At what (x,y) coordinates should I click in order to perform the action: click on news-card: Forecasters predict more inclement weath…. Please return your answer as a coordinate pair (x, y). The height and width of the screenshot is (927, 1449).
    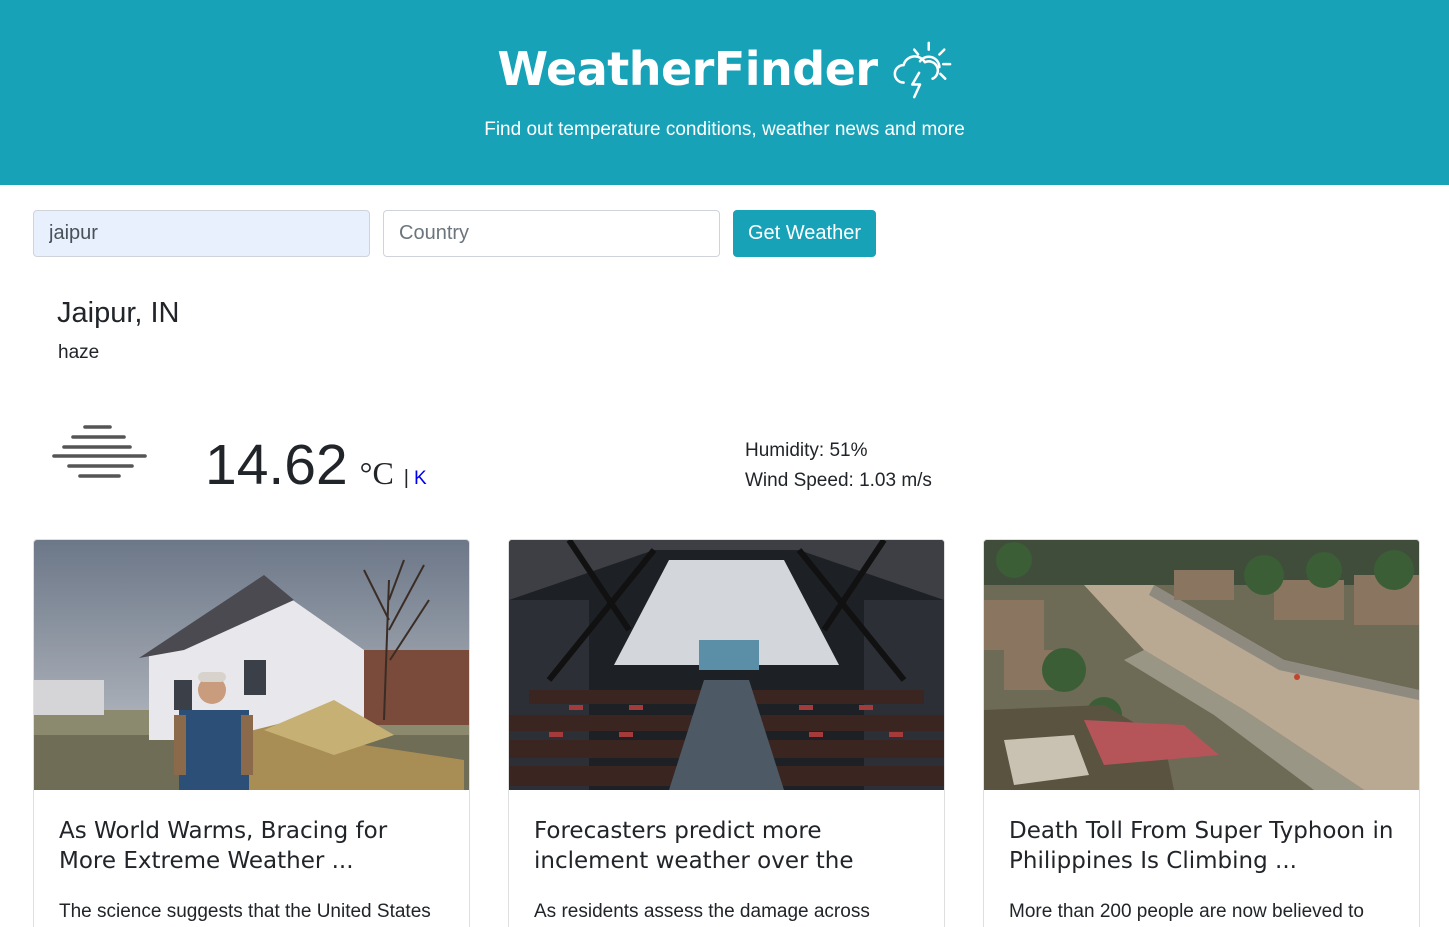
    Looking at the image, I should click on (726, 733).